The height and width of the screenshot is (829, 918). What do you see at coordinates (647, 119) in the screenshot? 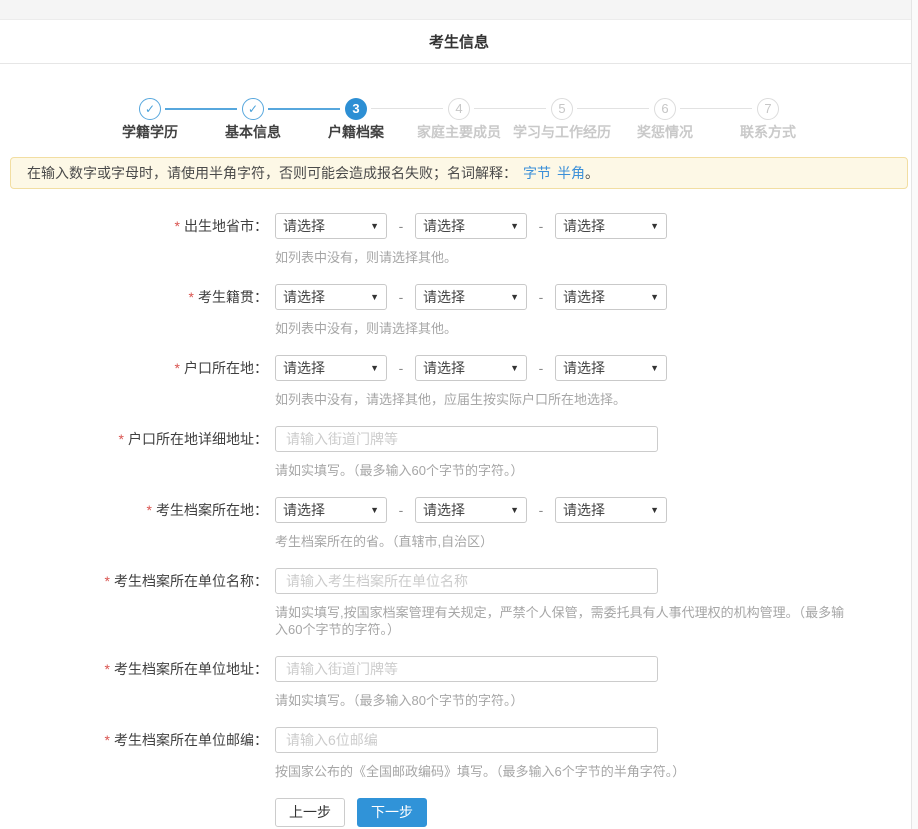
I see `stepper-step-6: 6 奖惩情况` at bounding box center [647, 119].